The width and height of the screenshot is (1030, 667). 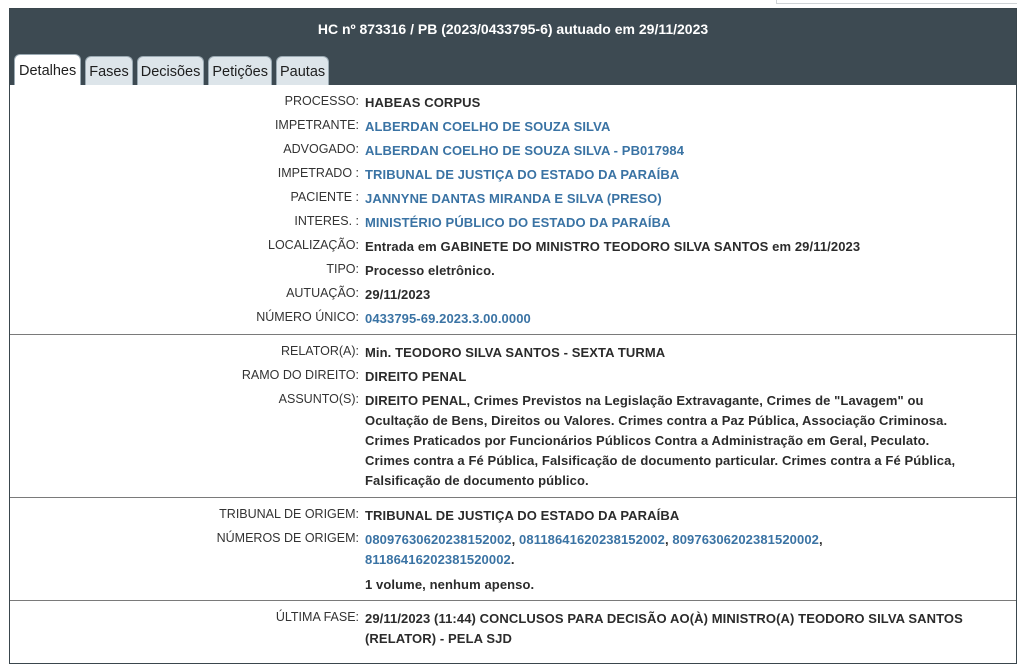 What do you see at coordinates (448, 318) in the screenshot?
I see `link-numero-unico: 0433795-69.2023.3.00.0000` at bounding box center [448, 318].